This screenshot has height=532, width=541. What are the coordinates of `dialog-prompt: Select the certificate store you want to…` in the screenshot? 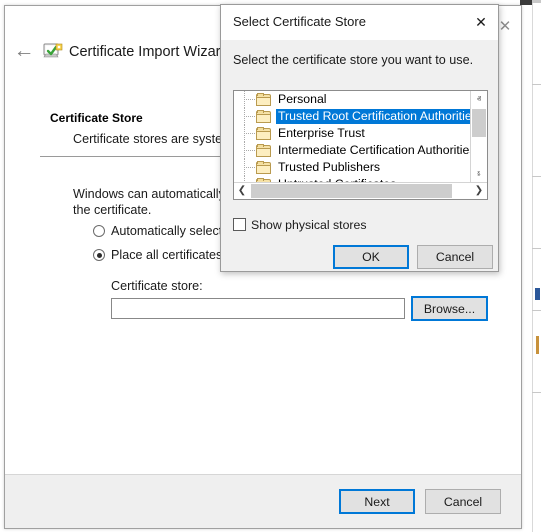 It's located at (353, 60).